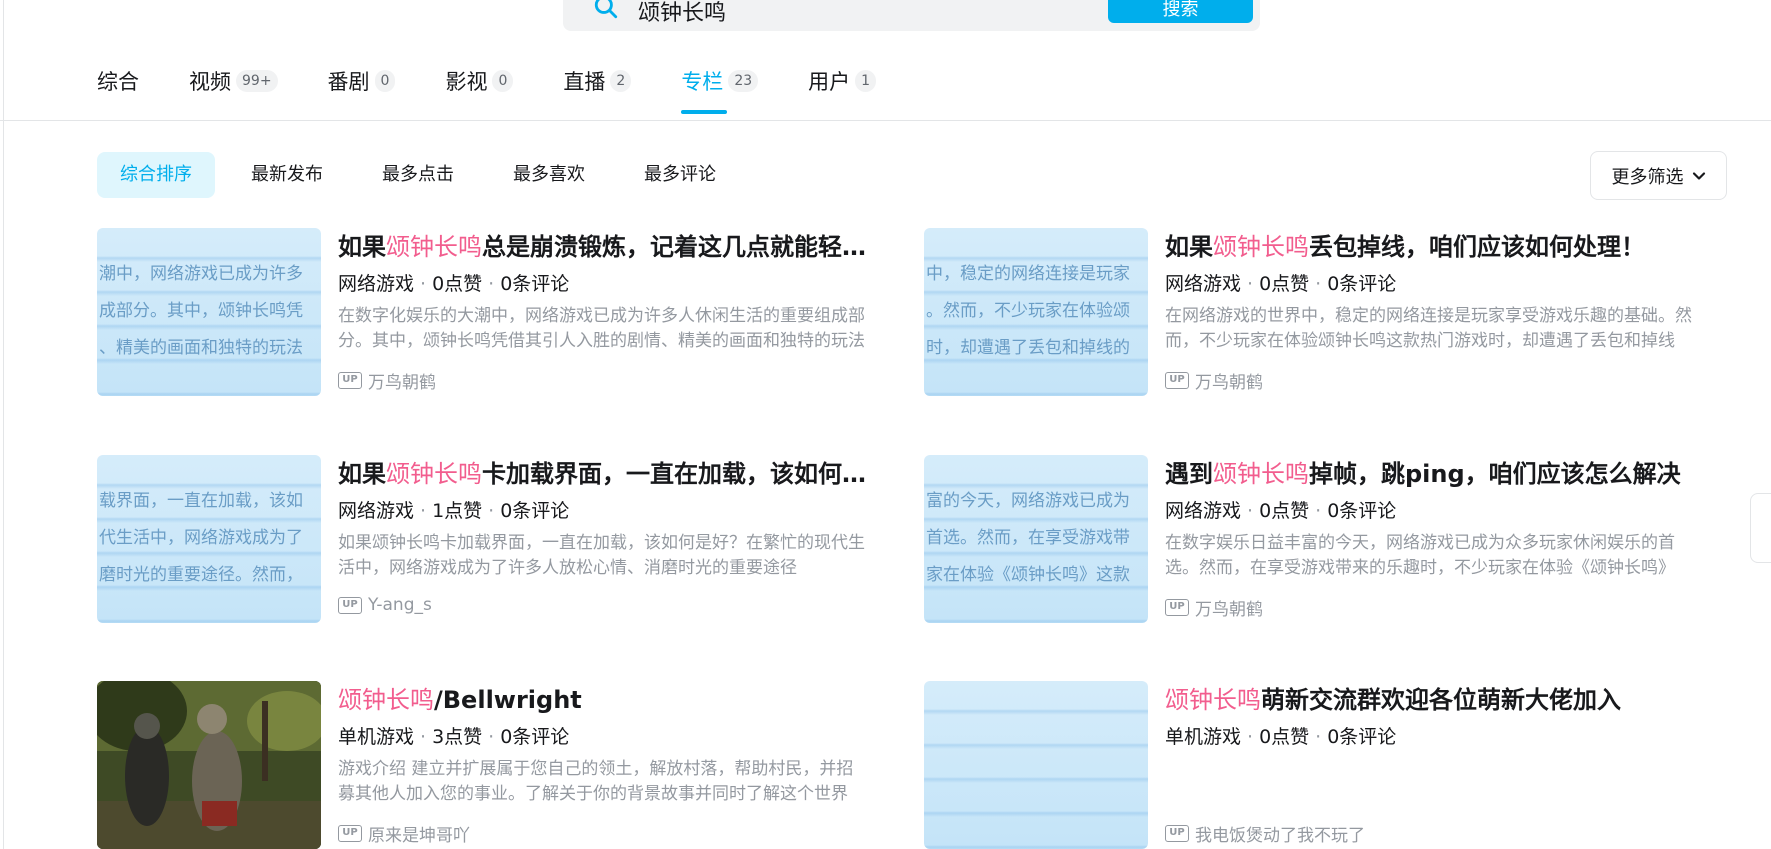  Describe the element at coordinates (1437, 247) in the screenshot. I see `article-title: 如果颂钟长鸣丢包掉线，咱们应该如何处理！` at that location.